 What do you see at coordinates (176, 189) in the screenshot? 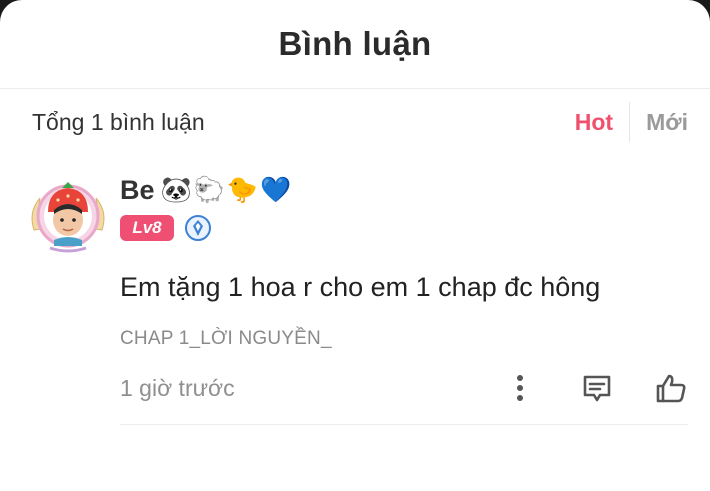
I see `panda-emoji: 🐼` at bounding box center [176, 189].